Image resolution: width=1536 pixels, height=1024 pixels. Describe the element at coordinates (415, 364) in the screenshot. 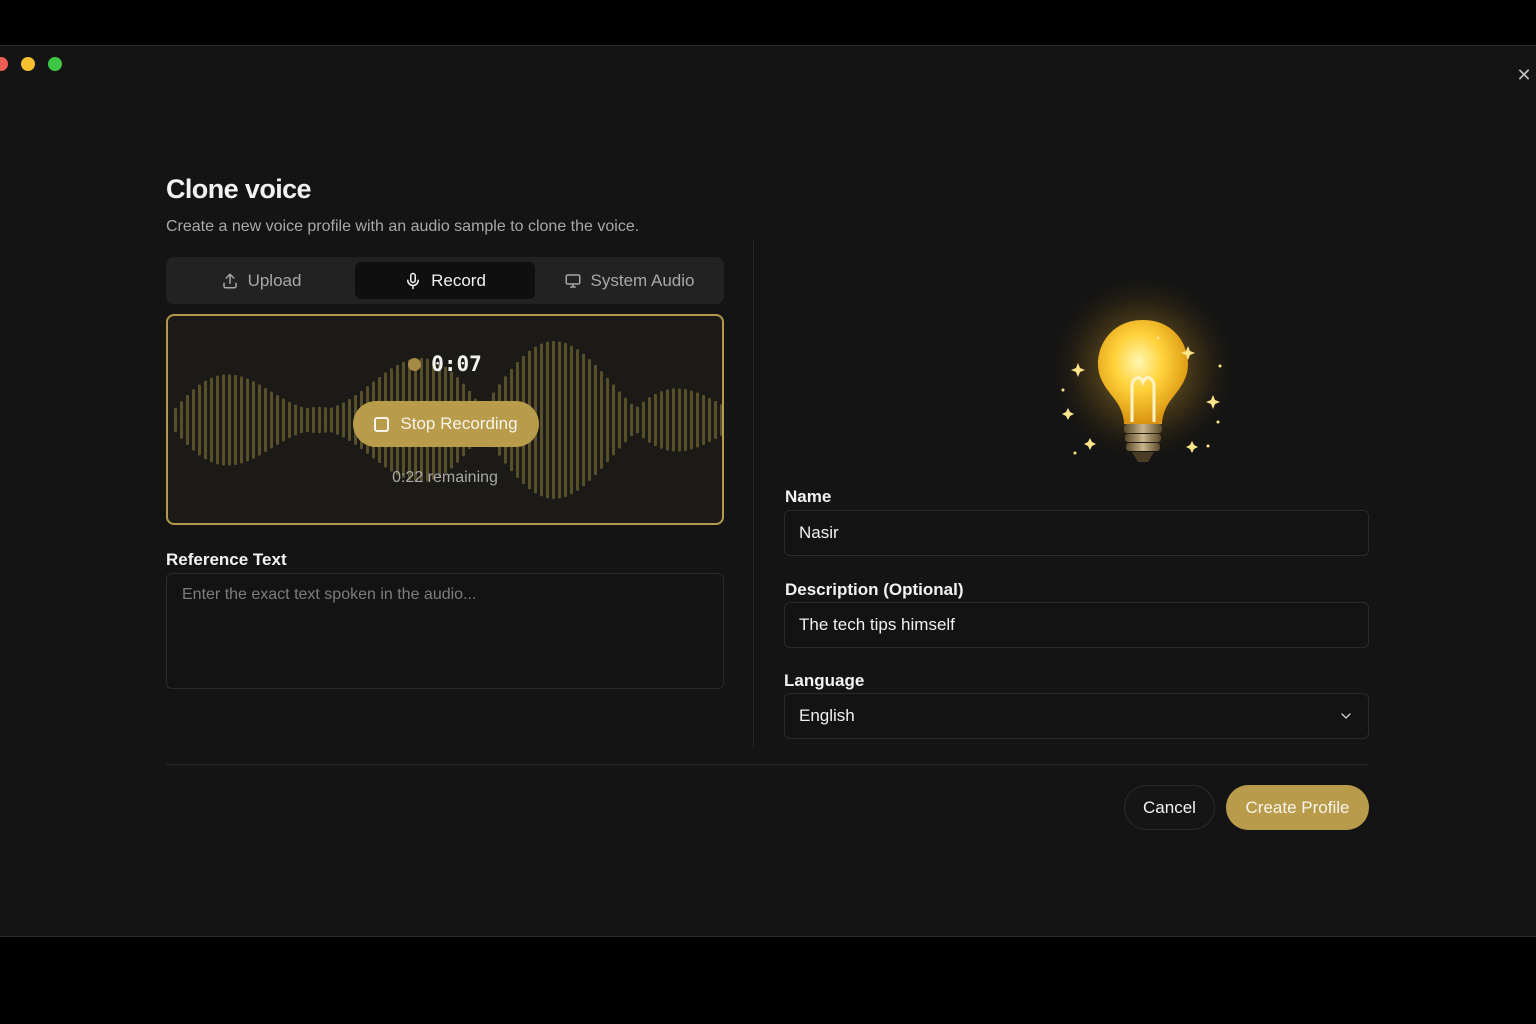

I see `recording-indicator-icon` at that location.